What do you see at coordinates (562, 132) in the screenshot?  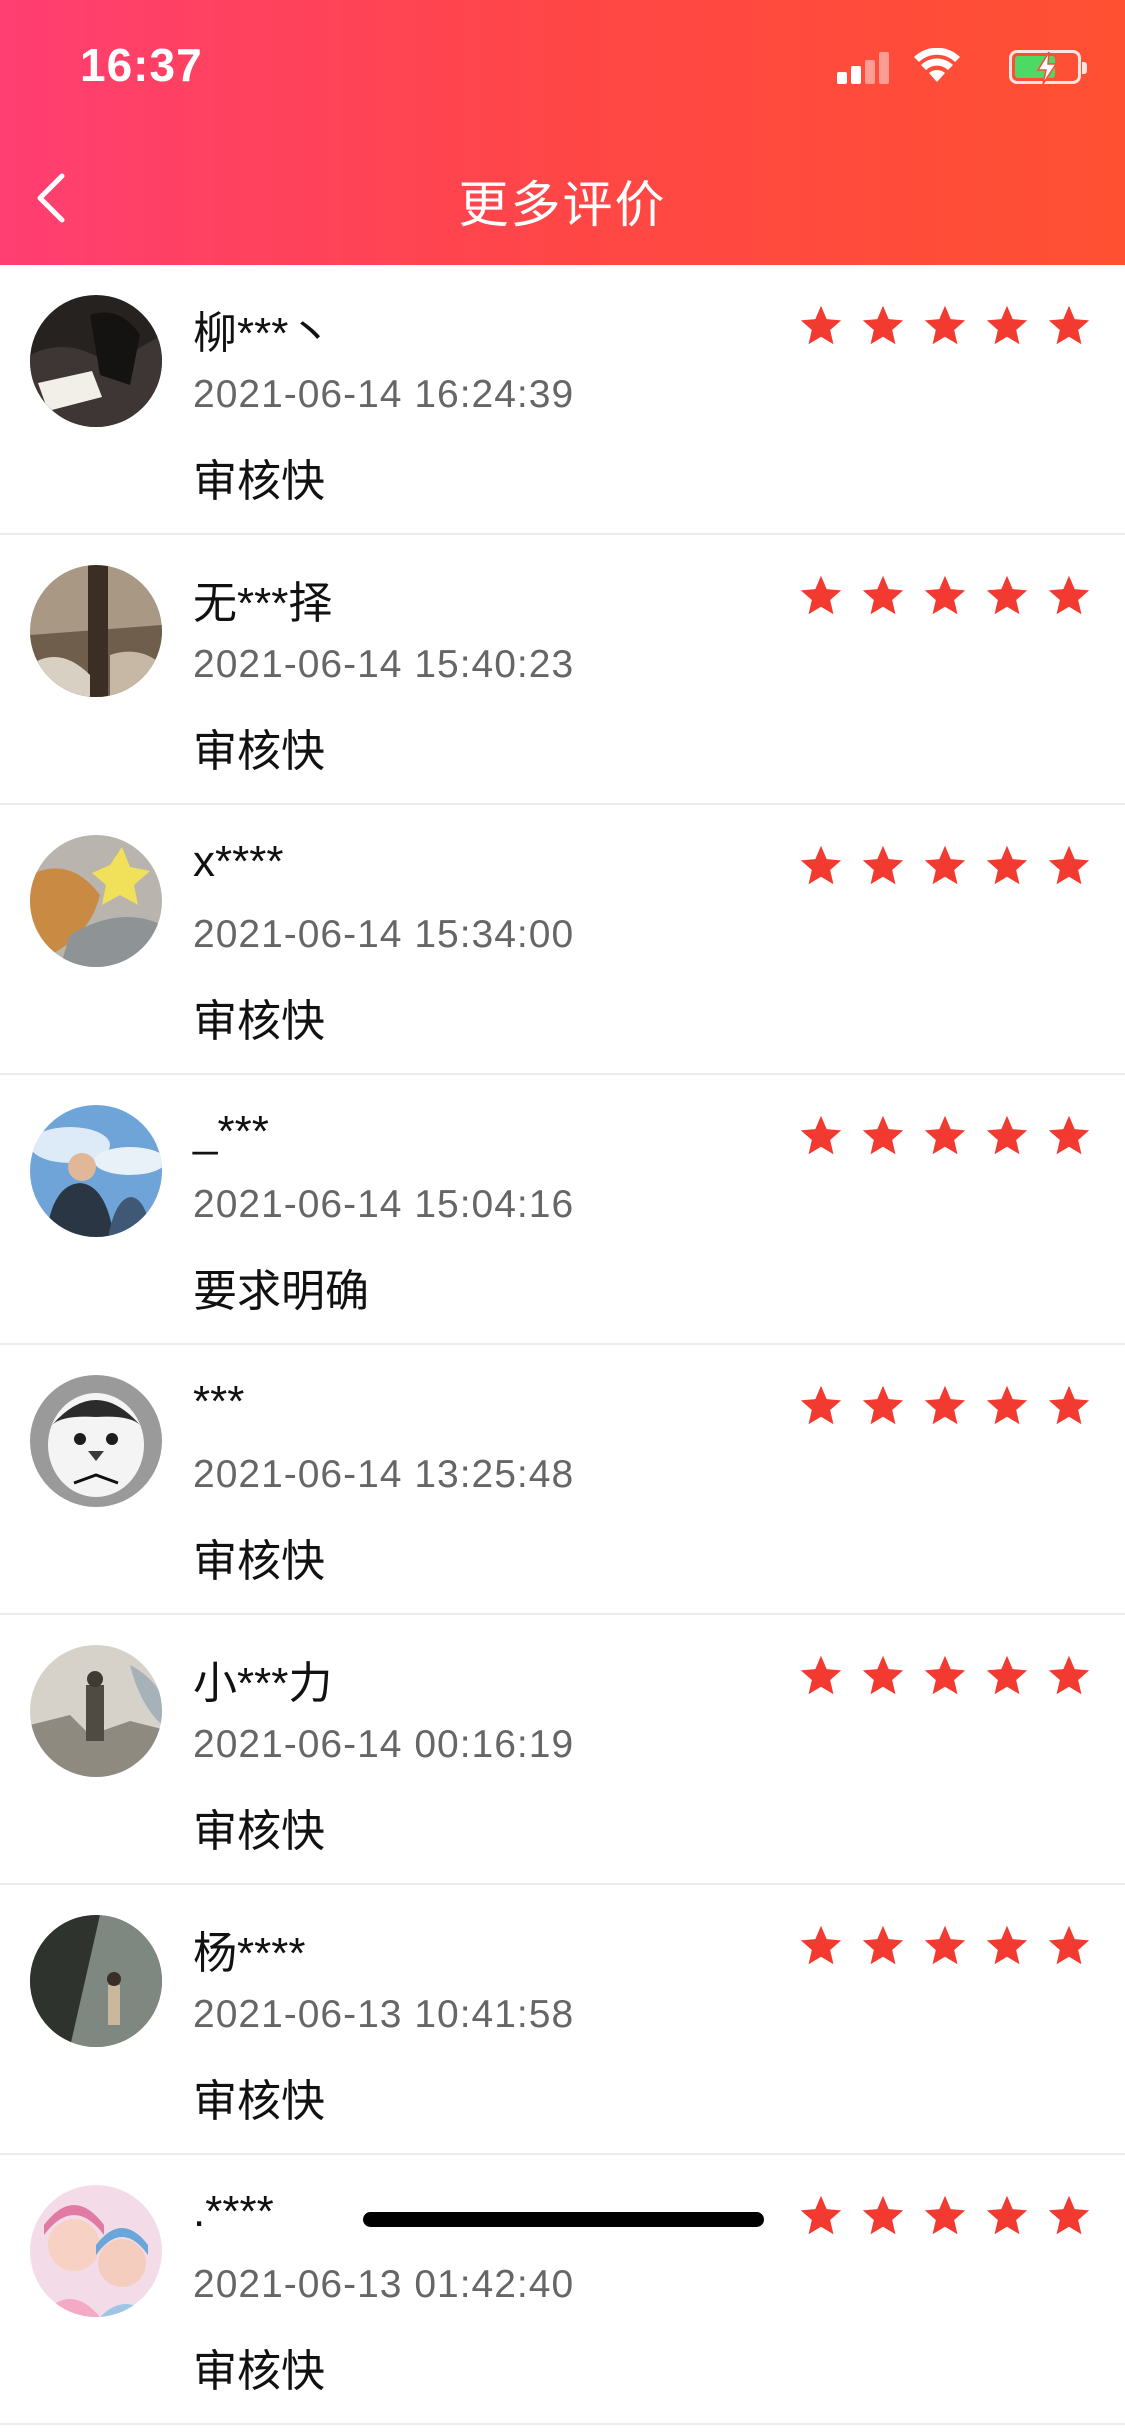 I see `header-bar: 16:37 更多评价` at bounding box center [562, 132].